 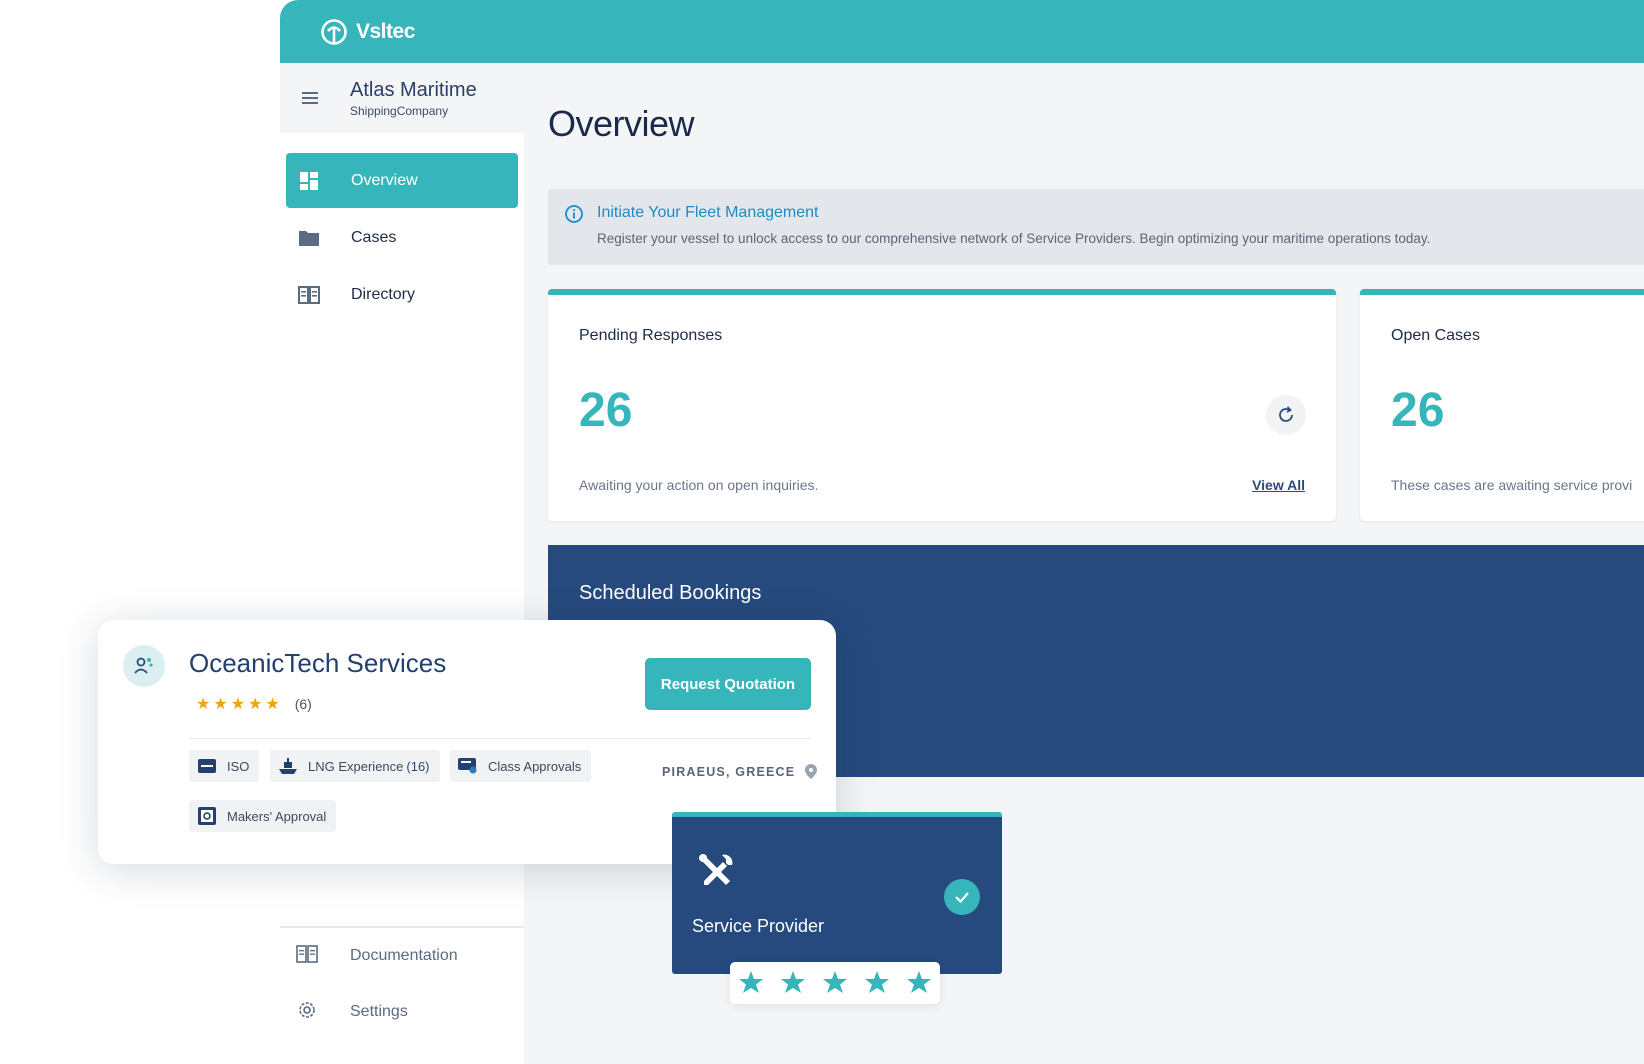 What do you see at coordinates (811, 771) in the screenshot?
I see `location-pin-icon` at bounding box center [811, 771].